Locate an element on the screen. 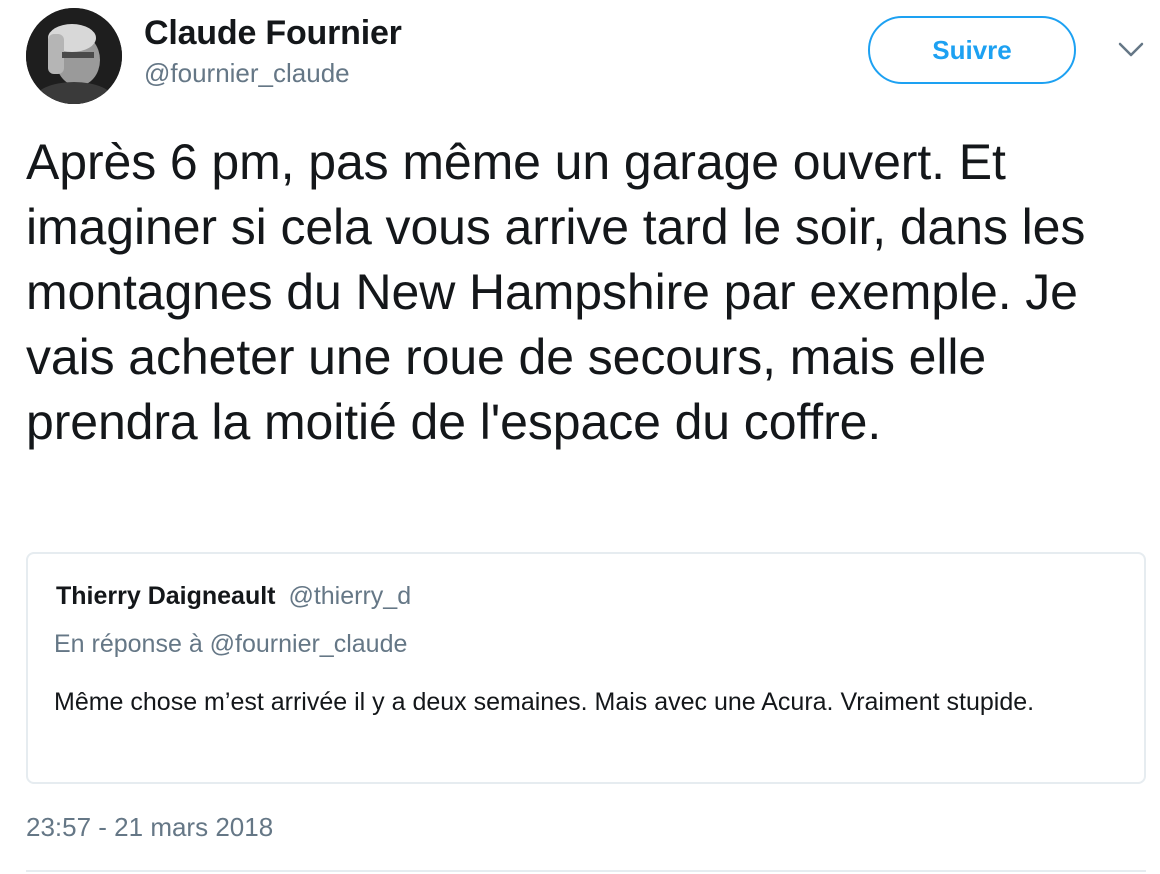 Image resolution: width=1160 pixels, height=874 pixels. follow-button: Suivre is located at coordinates (972, 50).